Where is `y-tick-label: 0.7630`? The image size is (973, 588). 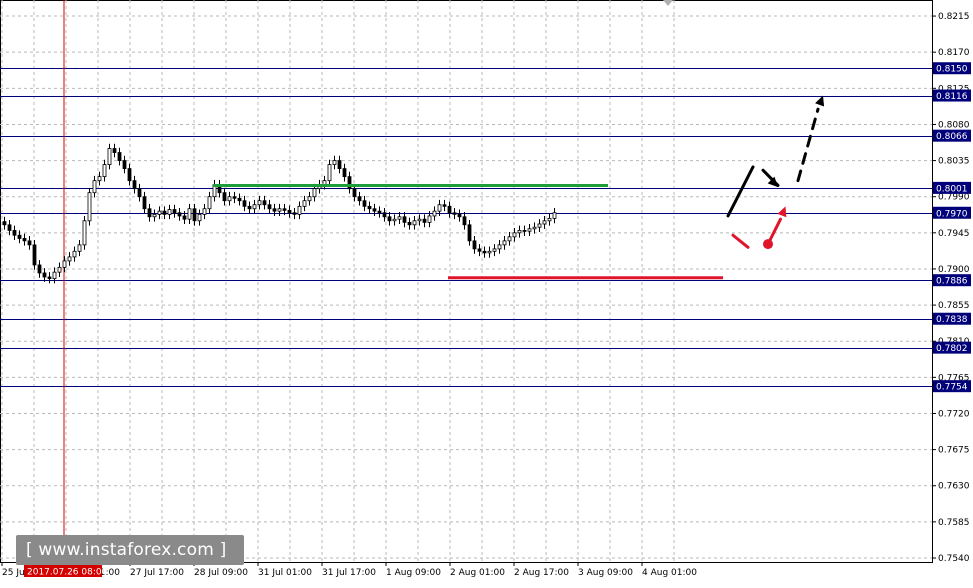
y-tick-label: 0.7630 is located at coordinates (954, 487).